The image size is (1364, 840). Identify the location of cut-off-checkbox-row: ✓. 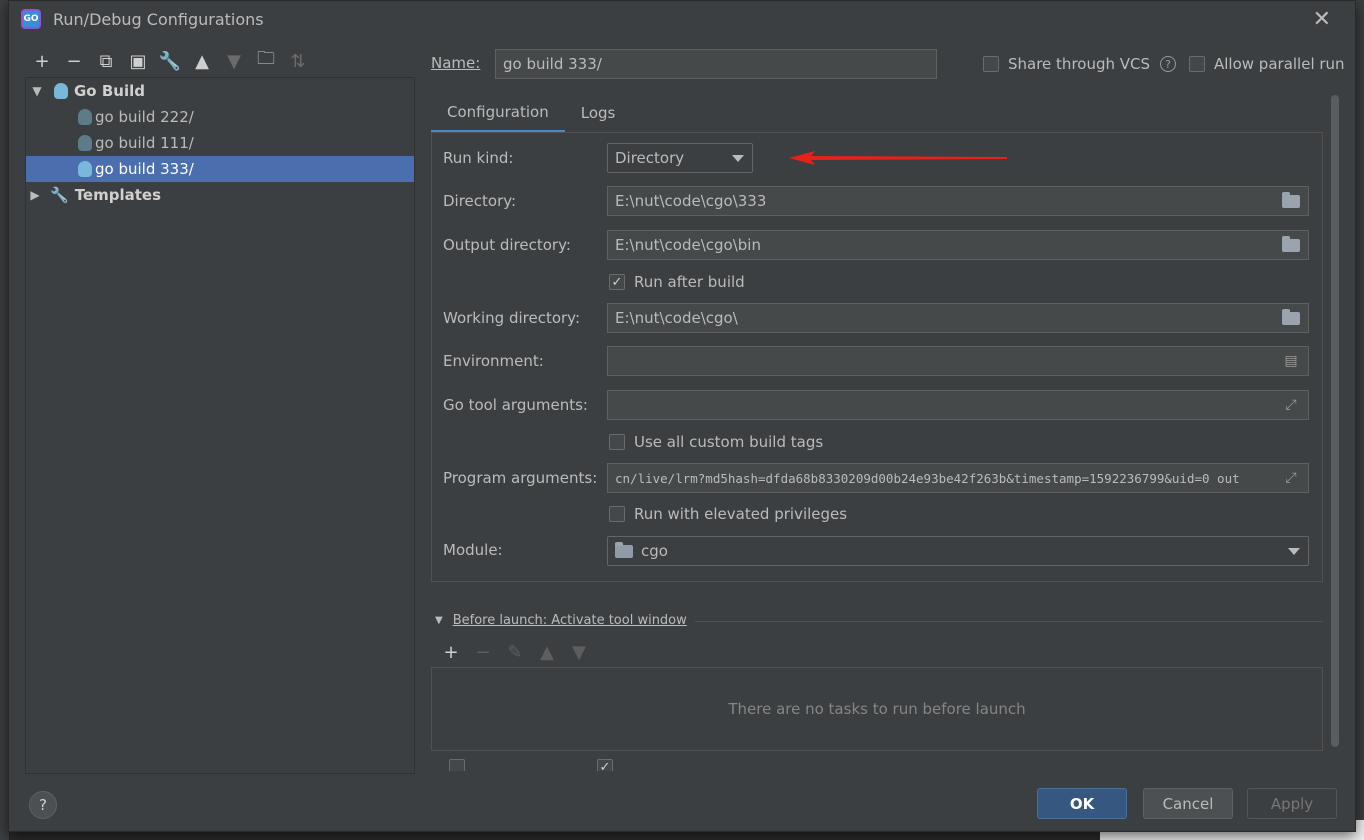
(639, 764).